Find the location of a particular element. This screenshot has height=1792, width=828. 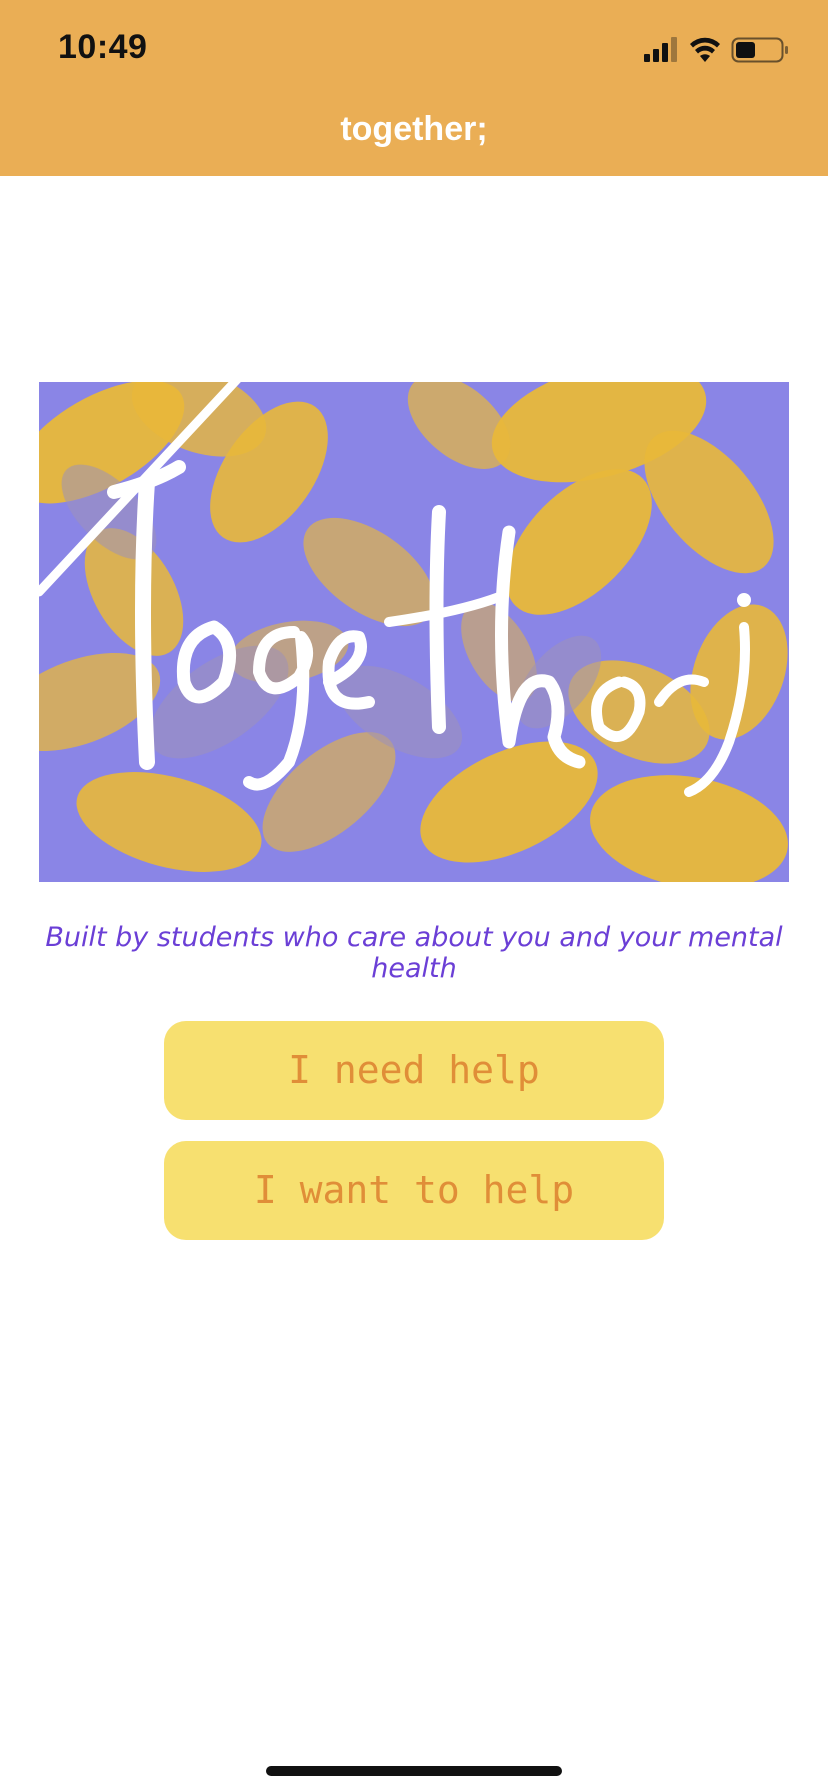

home-indicator is located at coordinates (414, 1771).